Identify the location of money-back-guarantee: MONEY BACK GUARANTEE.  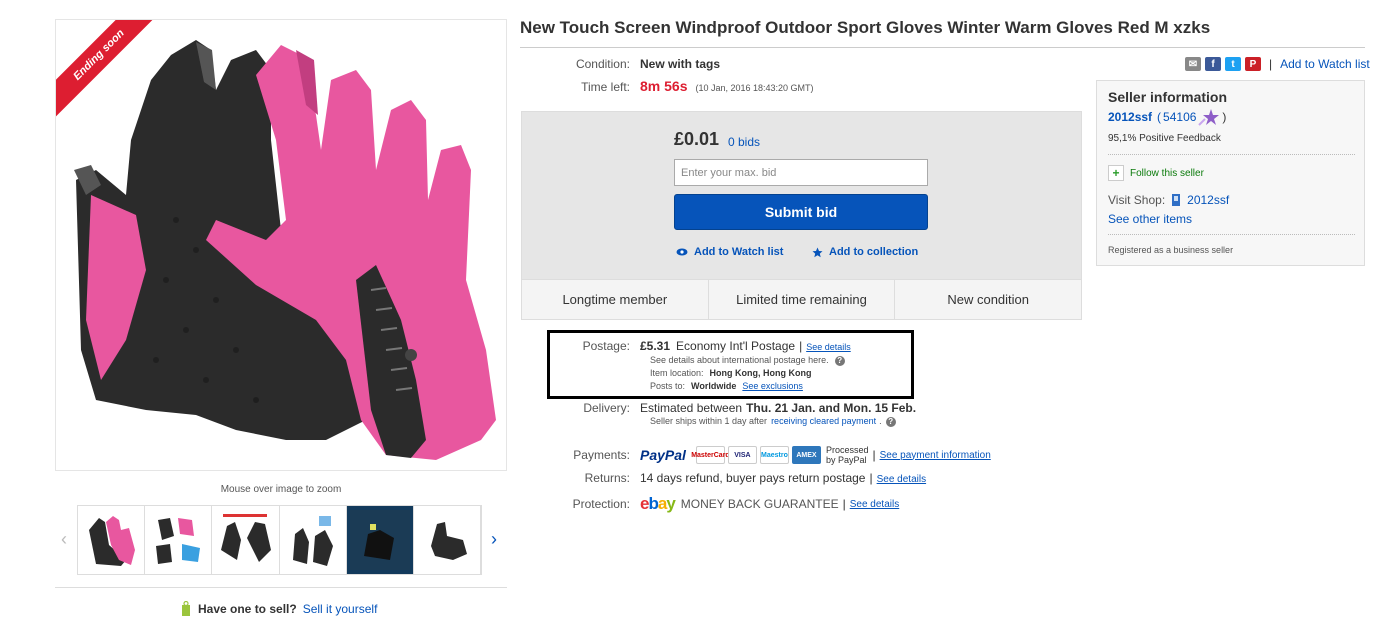
(759, 504).